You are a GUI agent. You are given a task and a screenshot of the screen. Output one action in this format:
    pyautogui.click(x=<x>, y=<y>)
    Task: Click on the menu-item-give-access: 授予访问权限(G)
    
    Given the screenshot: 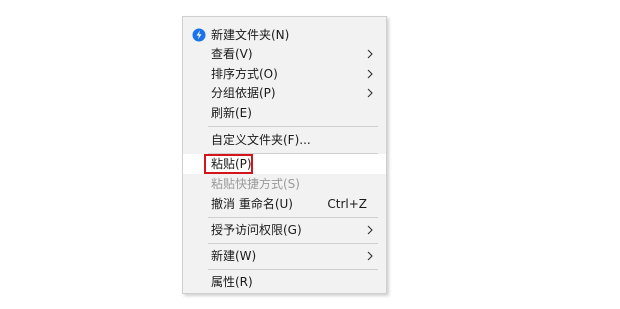 What is the action you would take?
    pyautogui.click(x=284, y=230)
    